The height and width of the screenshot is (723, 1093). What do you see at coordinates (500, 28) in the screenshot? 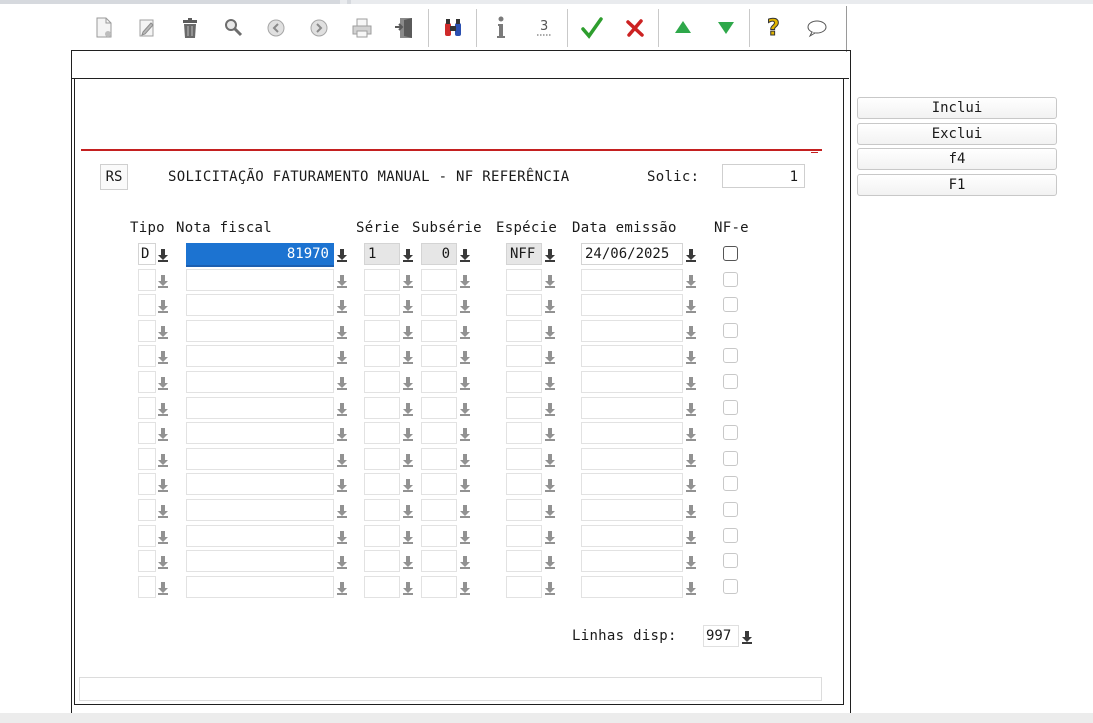
I see `info-icon` at bounding box center [500, 28].